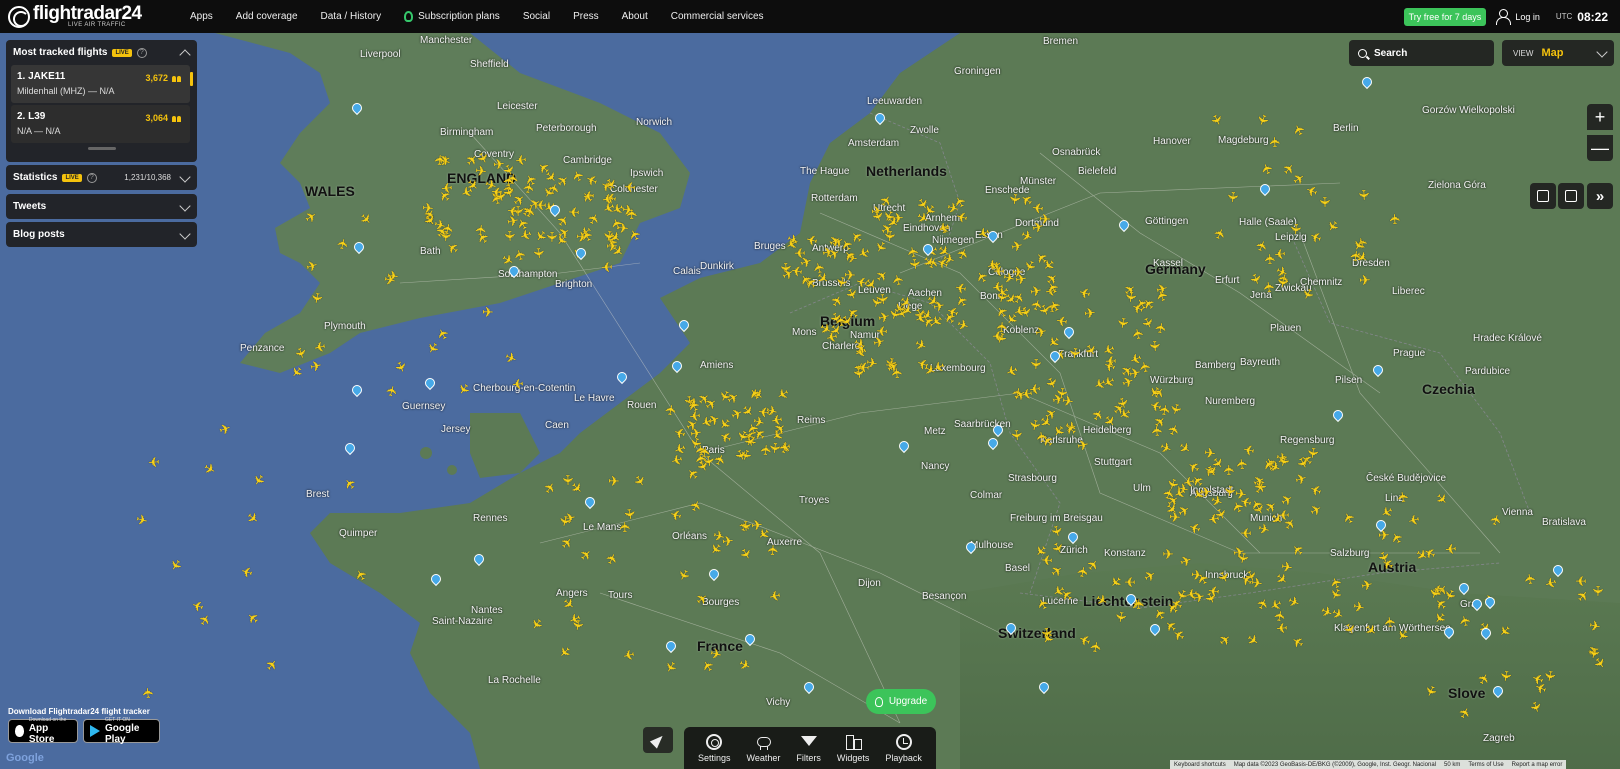 The height and width of the screenshot is (769, 1620). I want to click on statistics-header: Statistics LIVE ? 1,231/10,368, so click(101, 177).